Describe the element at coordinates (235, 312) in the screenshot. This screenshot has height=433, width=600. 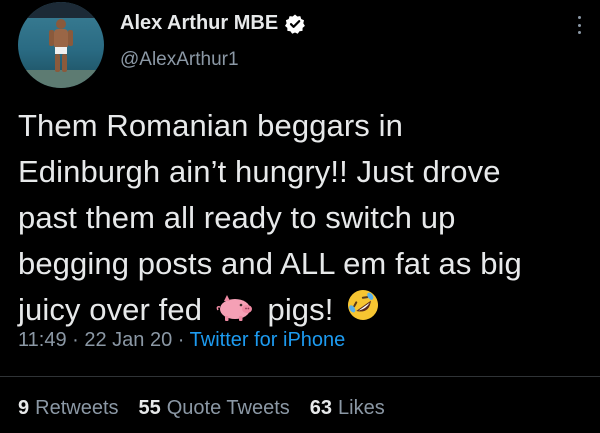
I see `pig-emoji-icon` at that location.